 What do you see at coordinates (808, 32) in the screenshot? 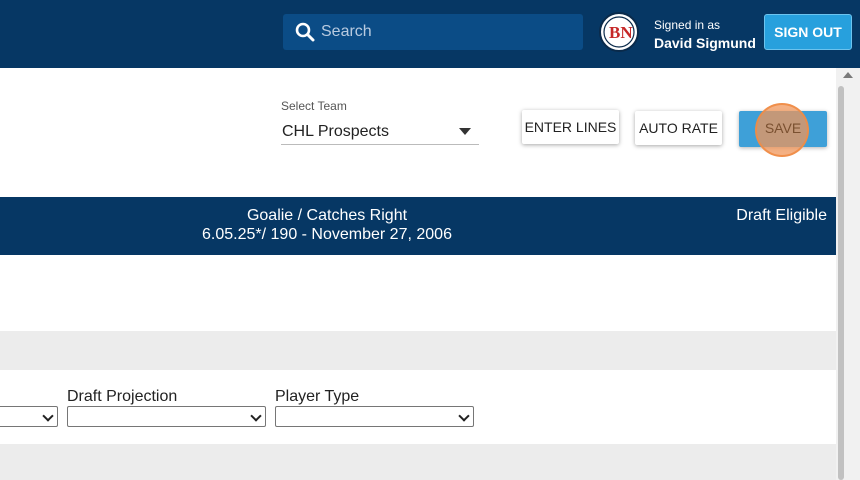
I see `sign-out-button: SIGN OUT` at bounding box center [808, 32].